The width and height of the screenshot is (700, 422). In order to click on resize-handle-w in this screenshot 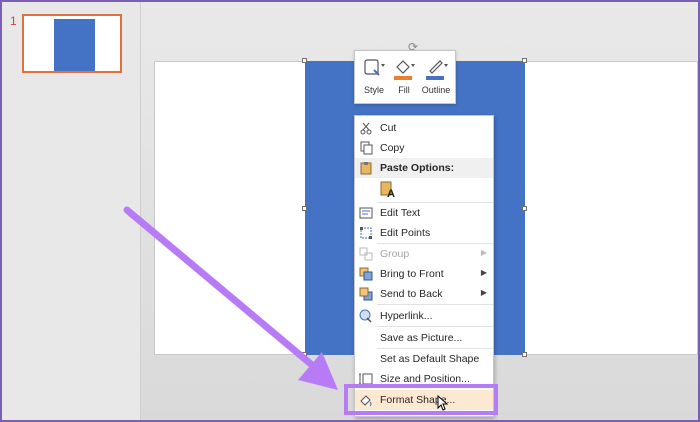, I will do `click(304, 208)`.